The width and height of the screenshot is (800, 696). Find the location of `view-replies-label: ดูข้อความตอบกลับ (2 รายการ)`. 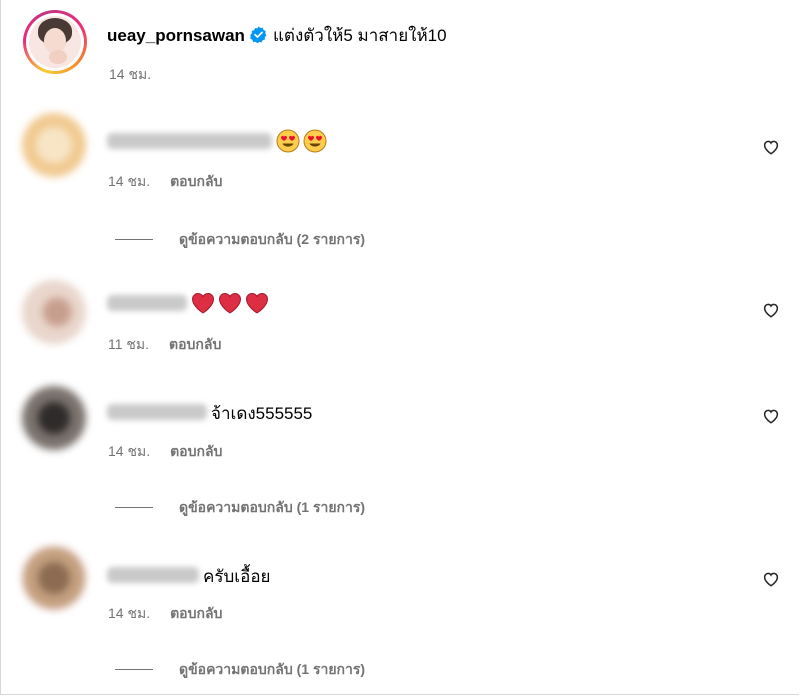

view-replies-label: ดูข้อความตอบกลับ (2 รายการ) is located at coordinates (272, 239).